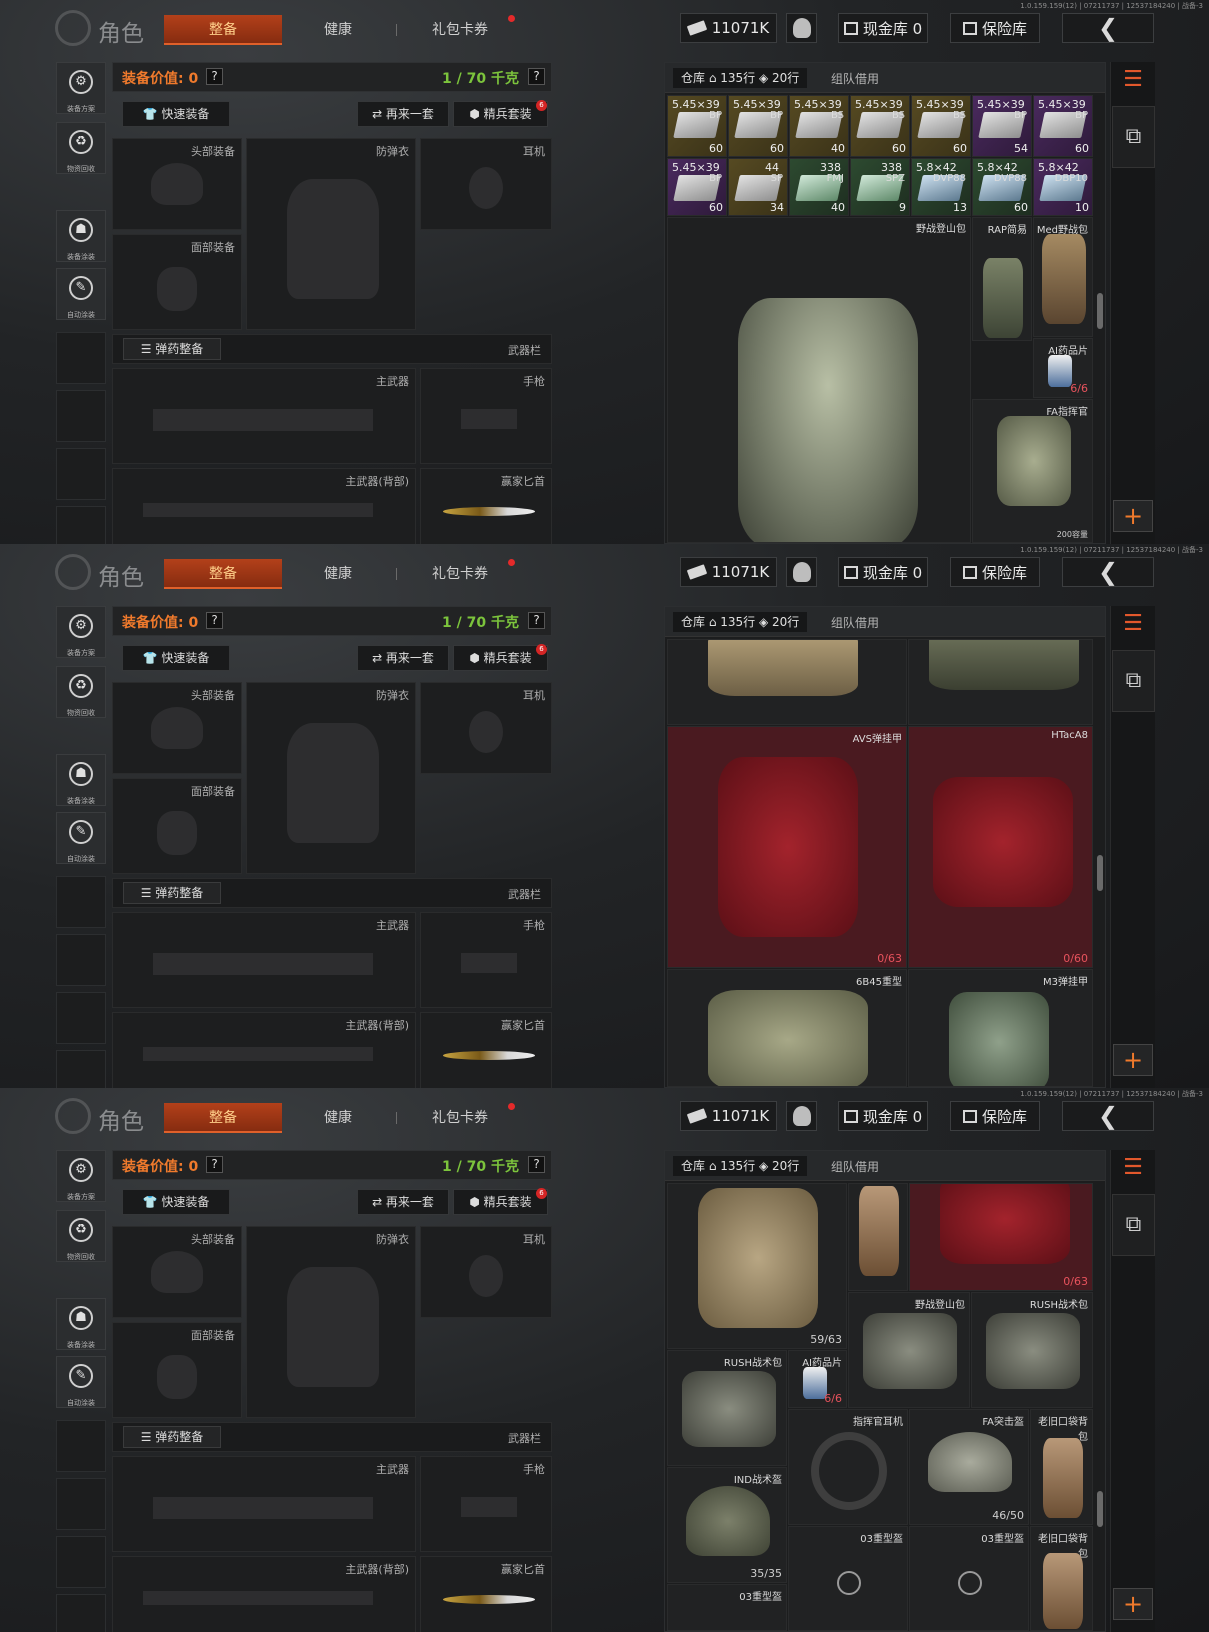 The image size is (1209, 1632). Describe the element at coordinates (460, 30) in the screenshot. I see `tab-gift: 礼包卡券` at that location.